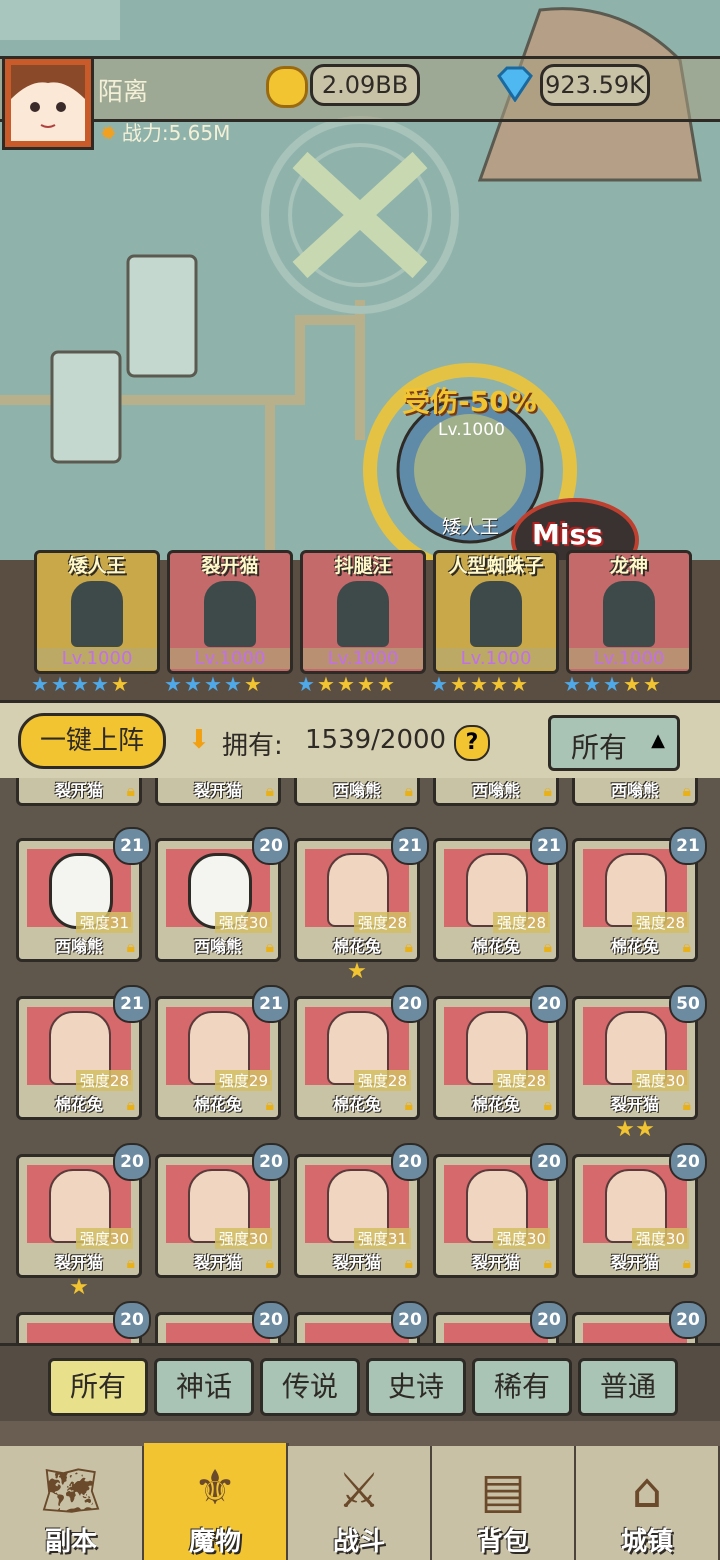 This screenshot has width=720, height=1560. Describe the element at coordinates (502, 1542) in the screenshot. I see `nav-tab-label: 背包` at that location.